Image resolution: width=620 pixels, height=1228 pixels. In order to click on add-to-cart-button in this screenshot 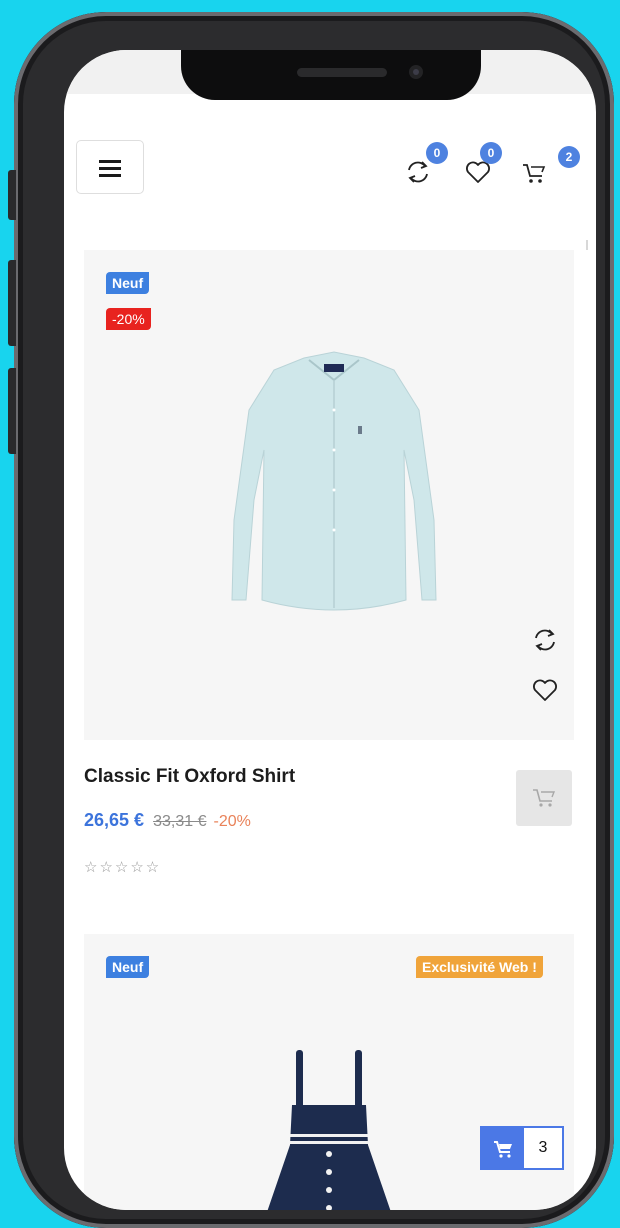, I will do `click(544, 798)`.